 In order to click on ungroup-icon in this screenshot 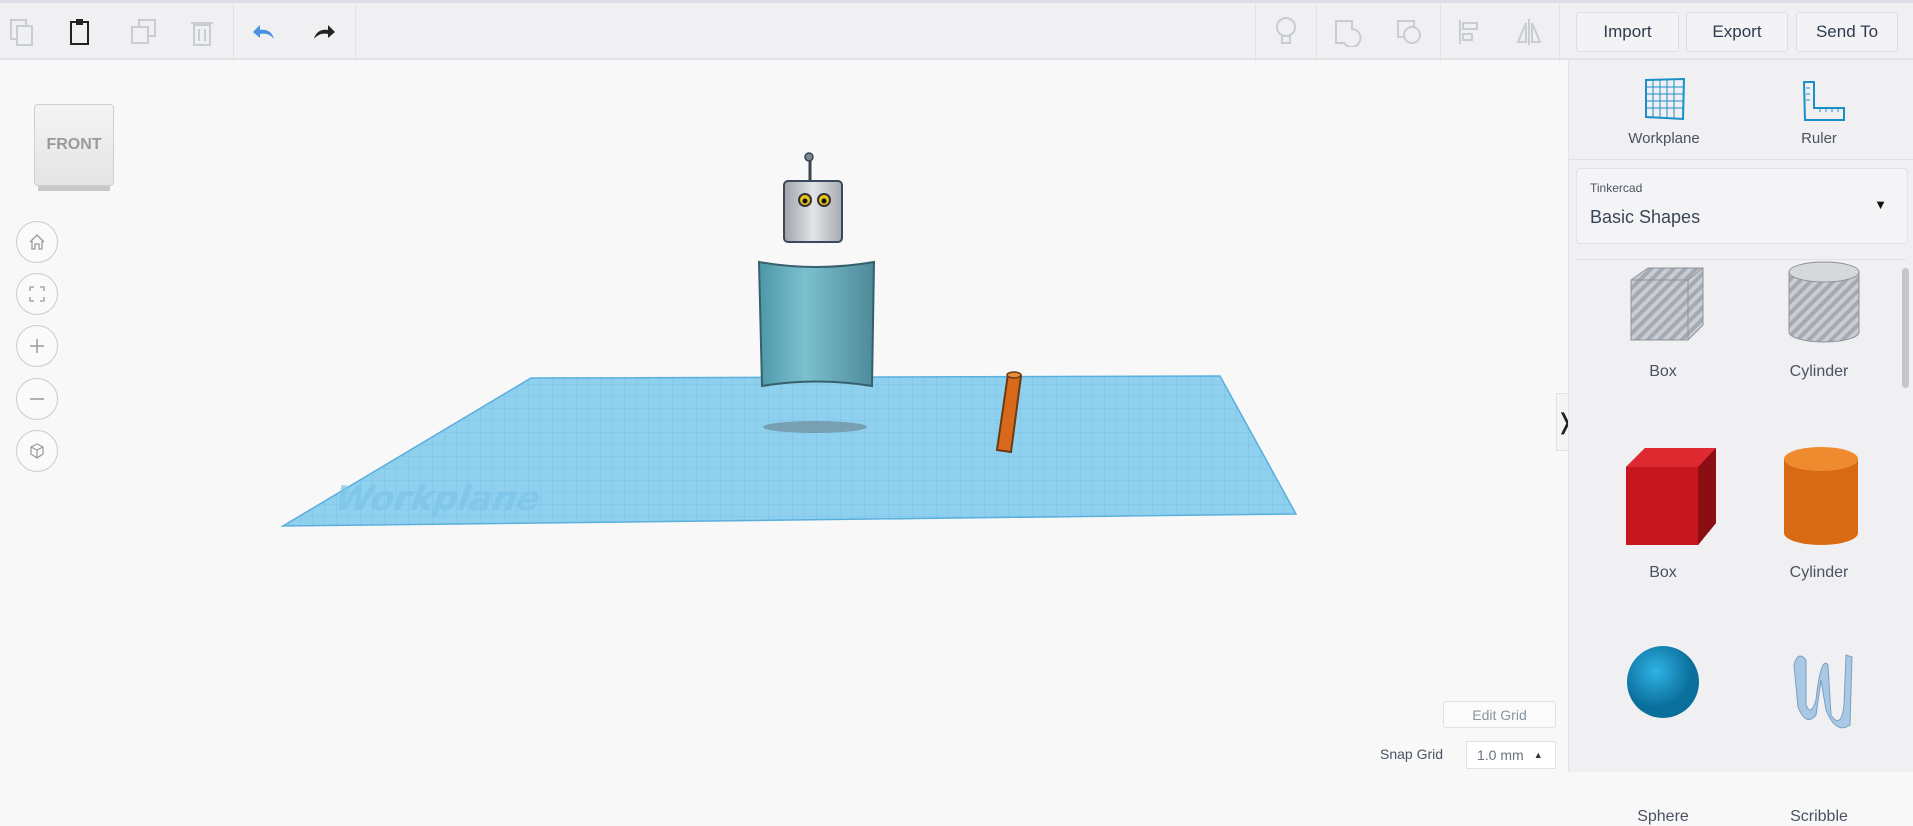, I will do `click(1409, 32)`.